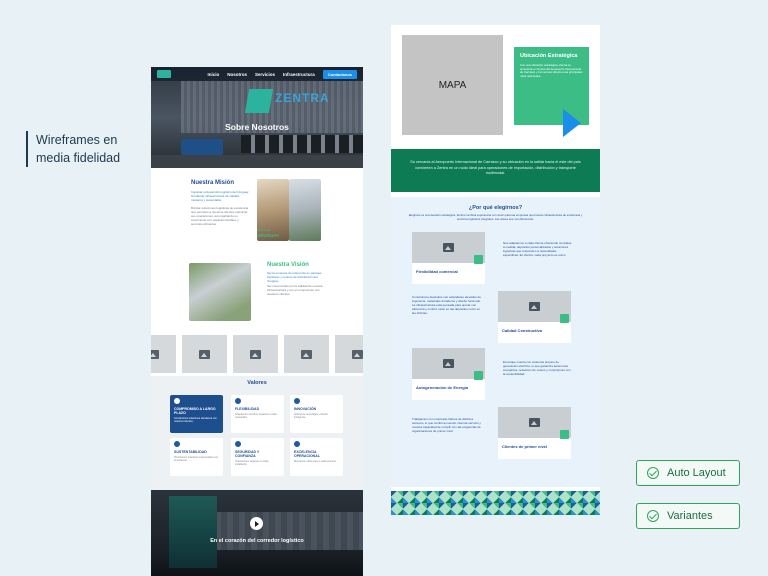 The width and height of the screenshot is (768, 576). What do you see at coordinates (288, 265) in the screenshot?
I see `vision-title: Nuestra Visión` at bounding box center [288, 265].